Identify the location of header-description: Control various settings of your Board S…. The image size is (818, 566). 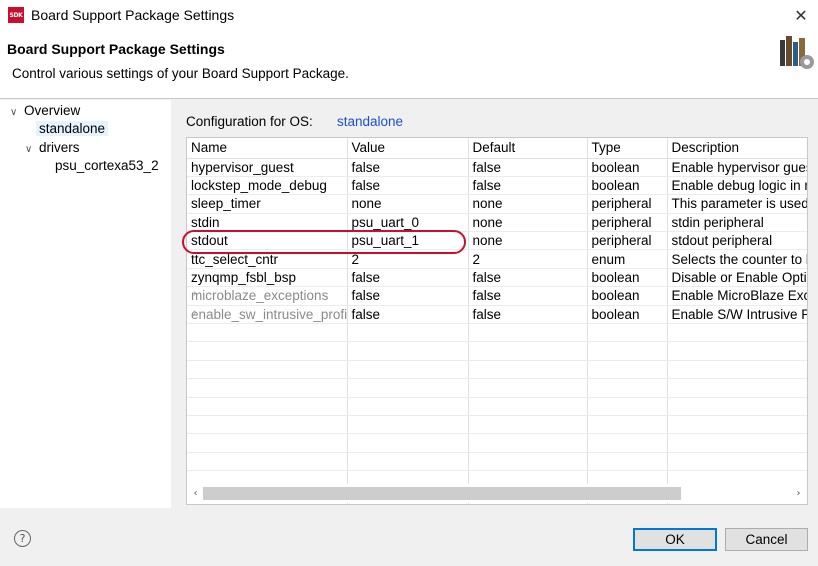
(180, 73).